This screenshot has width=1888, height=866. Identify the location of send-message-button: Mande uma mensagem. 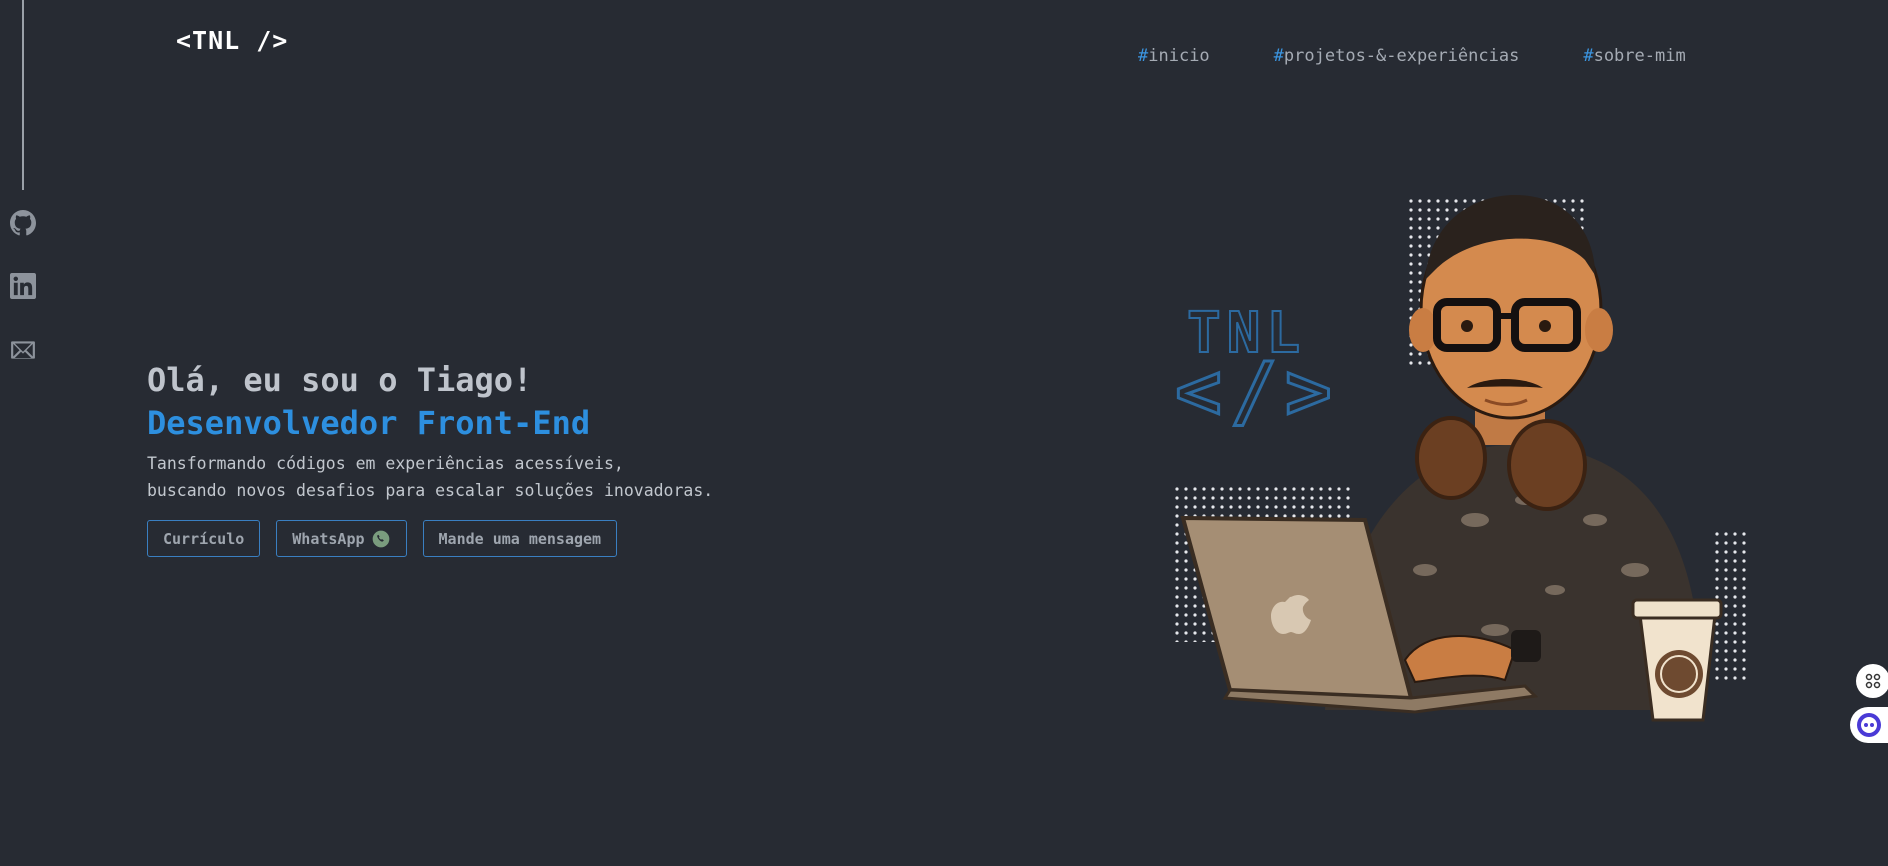
(520, 538).